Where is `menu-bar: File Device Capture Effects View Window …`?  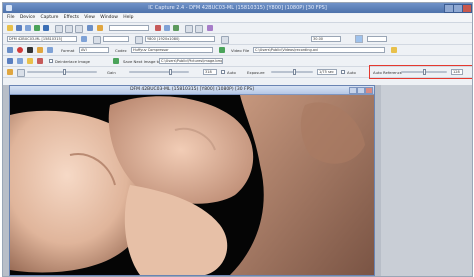 menu-bar: File Device Capture Effects View Window … is located at coordinates (237, 18).